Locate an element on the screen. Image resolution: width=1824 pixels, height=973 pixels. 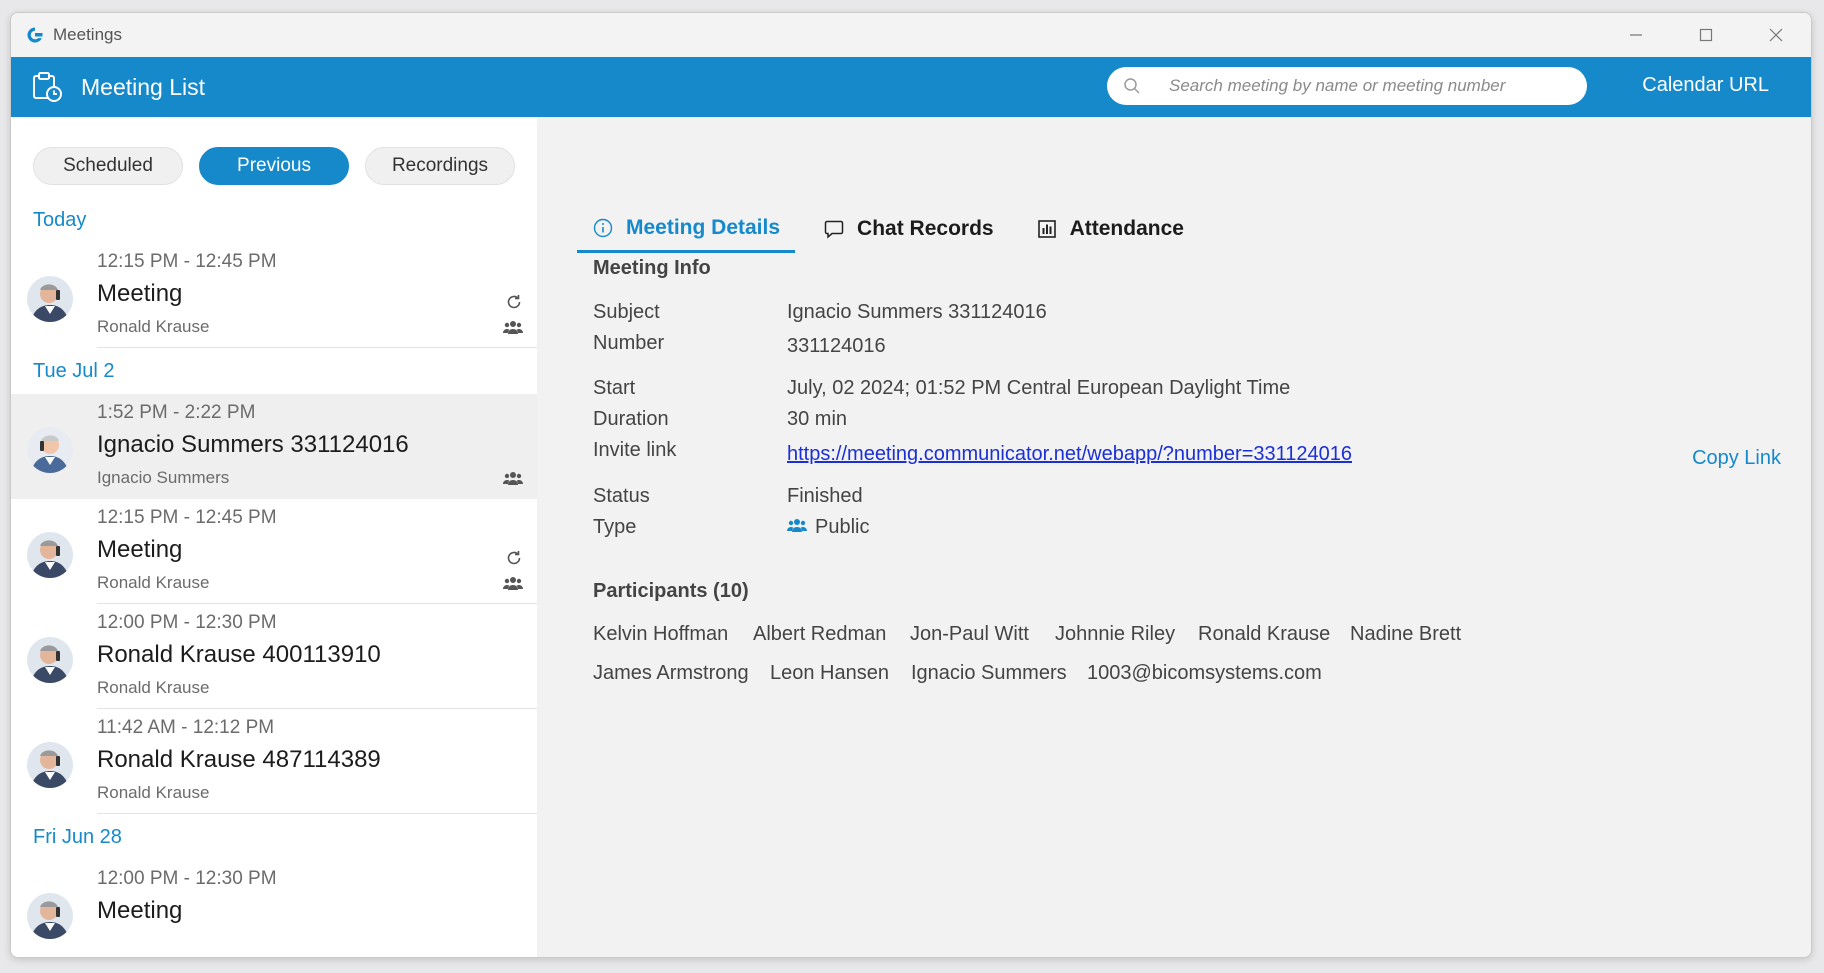
participant-name: Ronald Krause is located at coordinates (1264, 634).